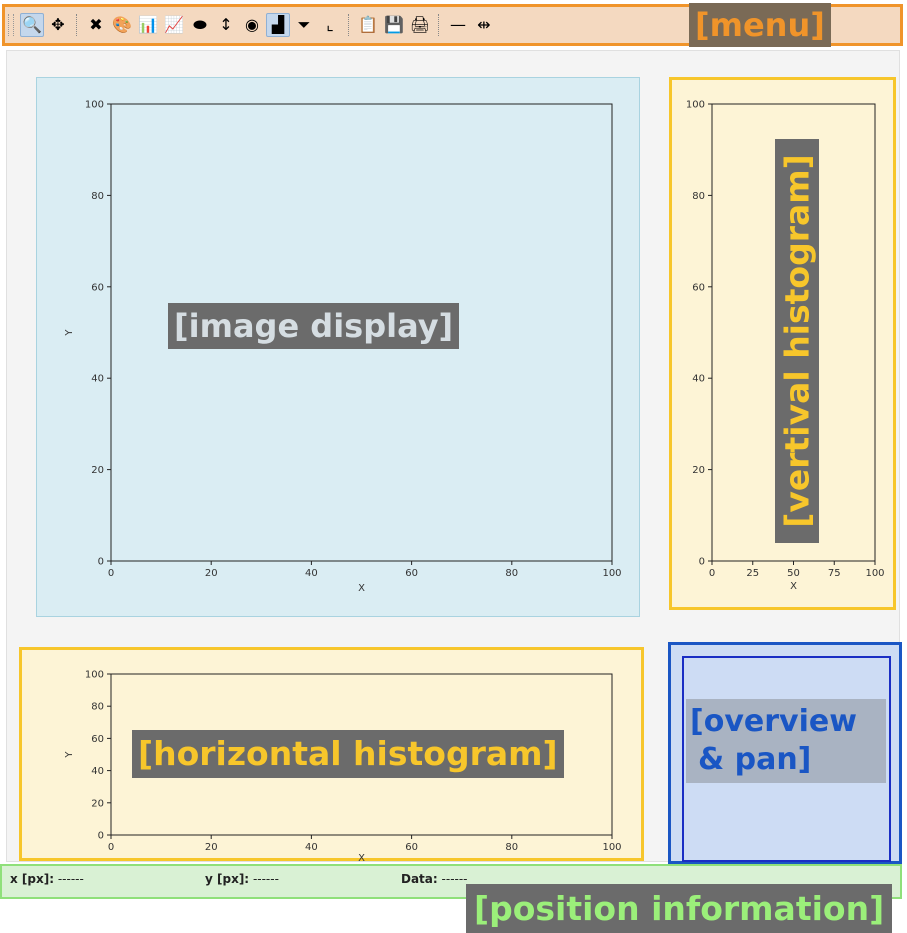 This screenshot has width=907, height=933. I want to click on pan-icon: ✥, so click(58, 24).